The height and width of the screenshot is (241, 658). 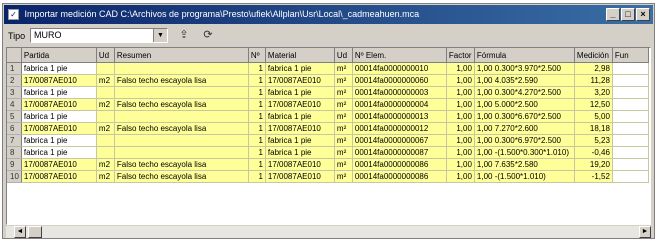 What do you see at coordinates (20, 232) in the screenshot?
I see `scroll-left-button: ◄` at bounding box center [20, 232].